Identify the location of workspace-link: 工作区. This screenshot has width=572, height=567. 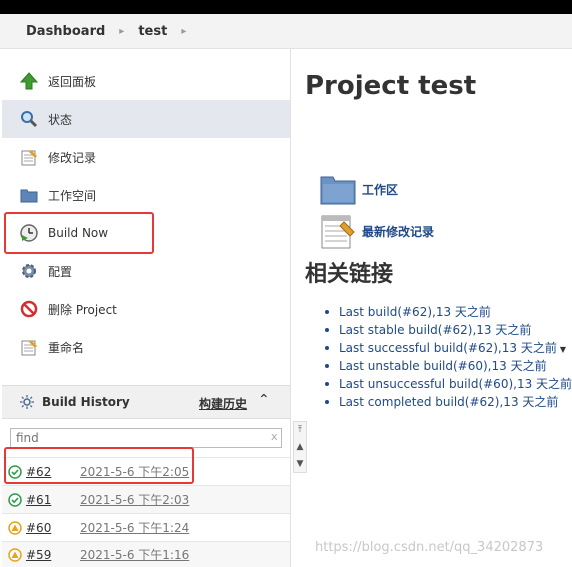
(359, 189).